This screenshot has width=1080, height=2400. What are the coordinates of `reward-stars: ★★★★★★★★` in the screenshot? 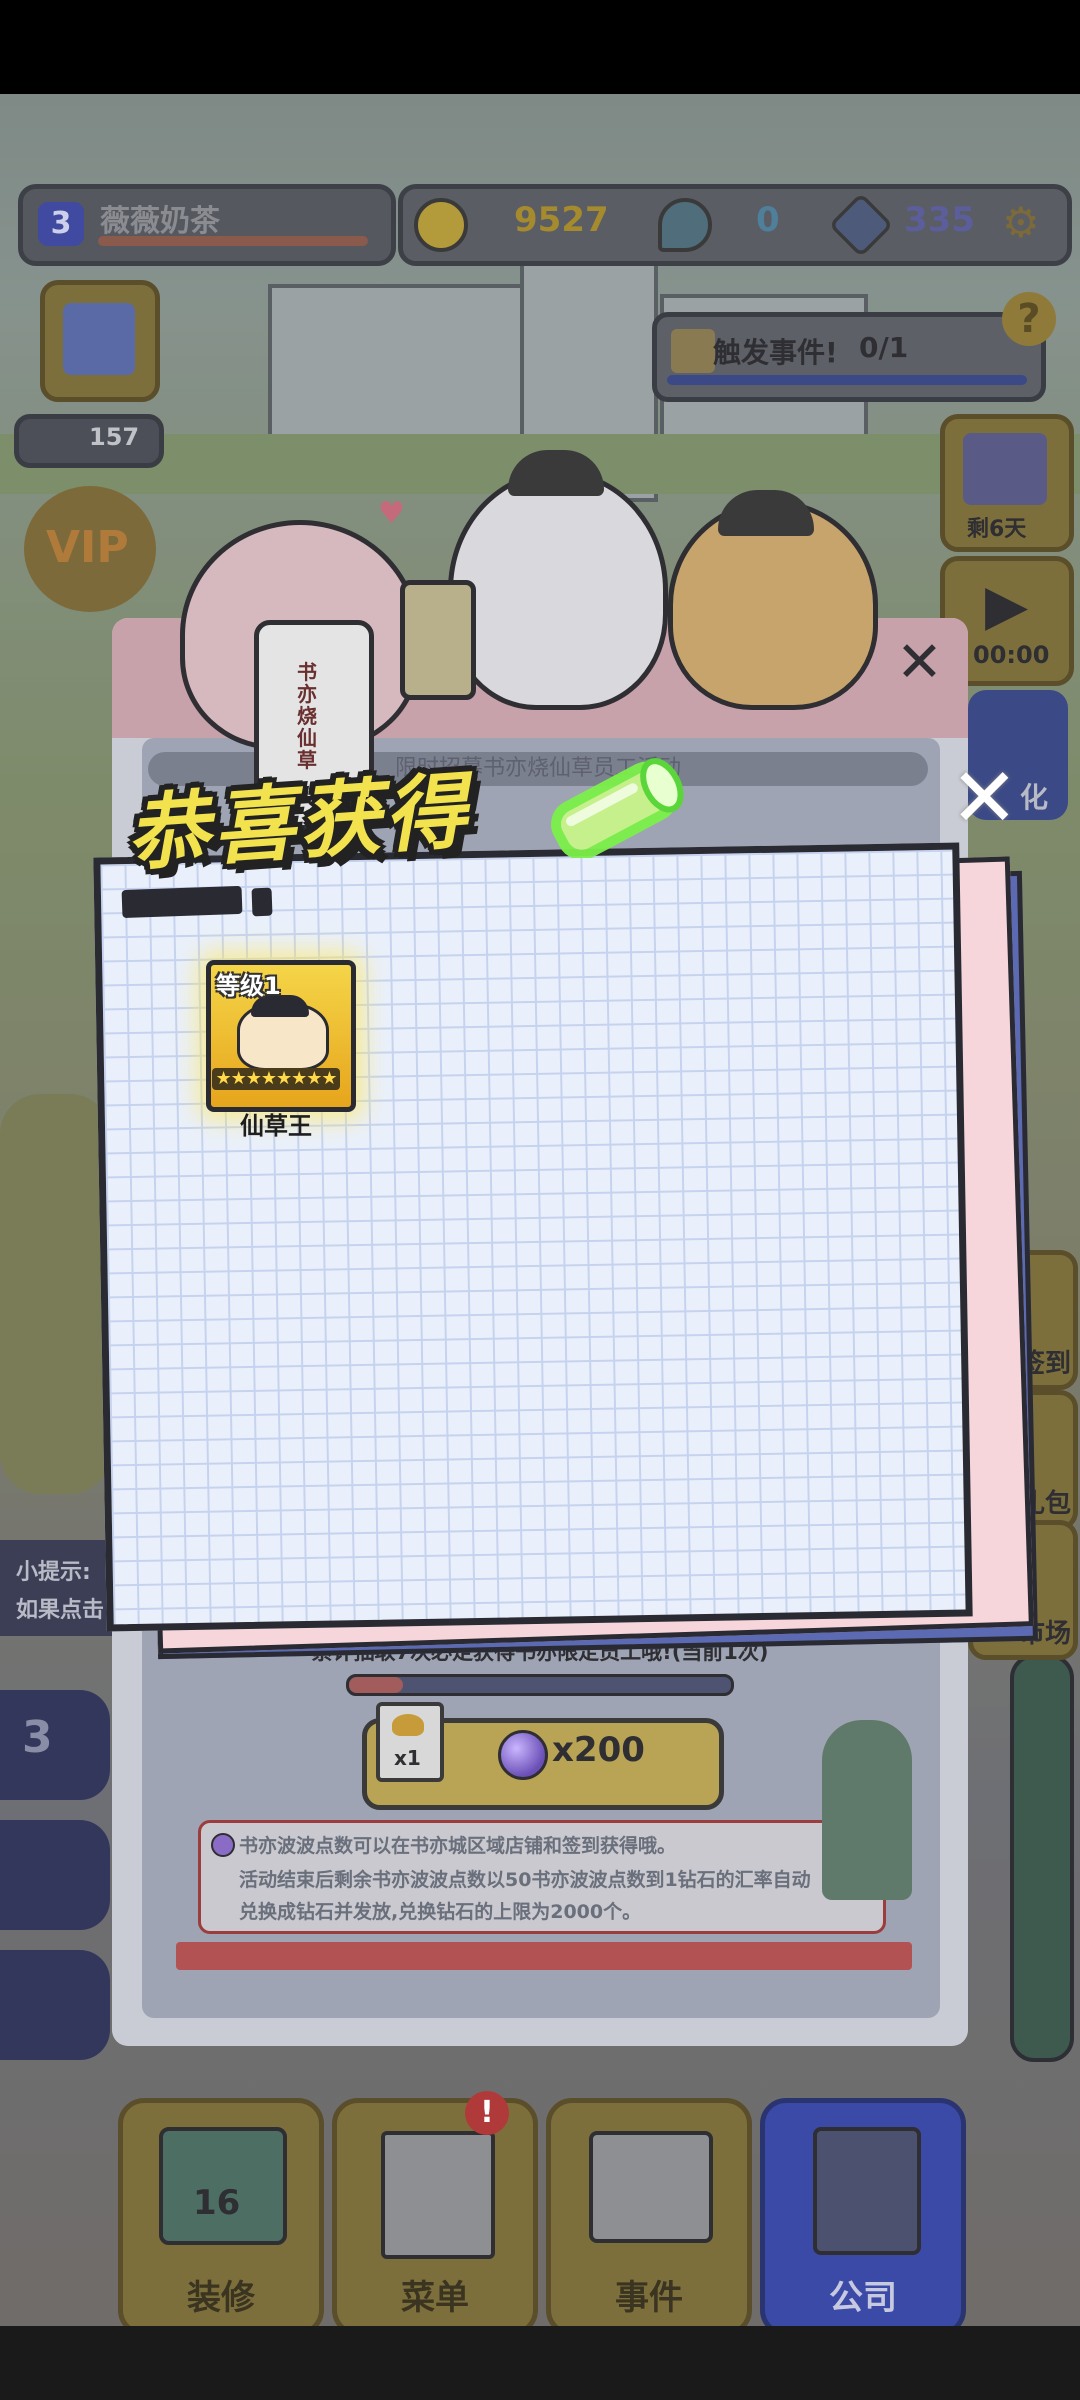 It's located at (276, 1079).